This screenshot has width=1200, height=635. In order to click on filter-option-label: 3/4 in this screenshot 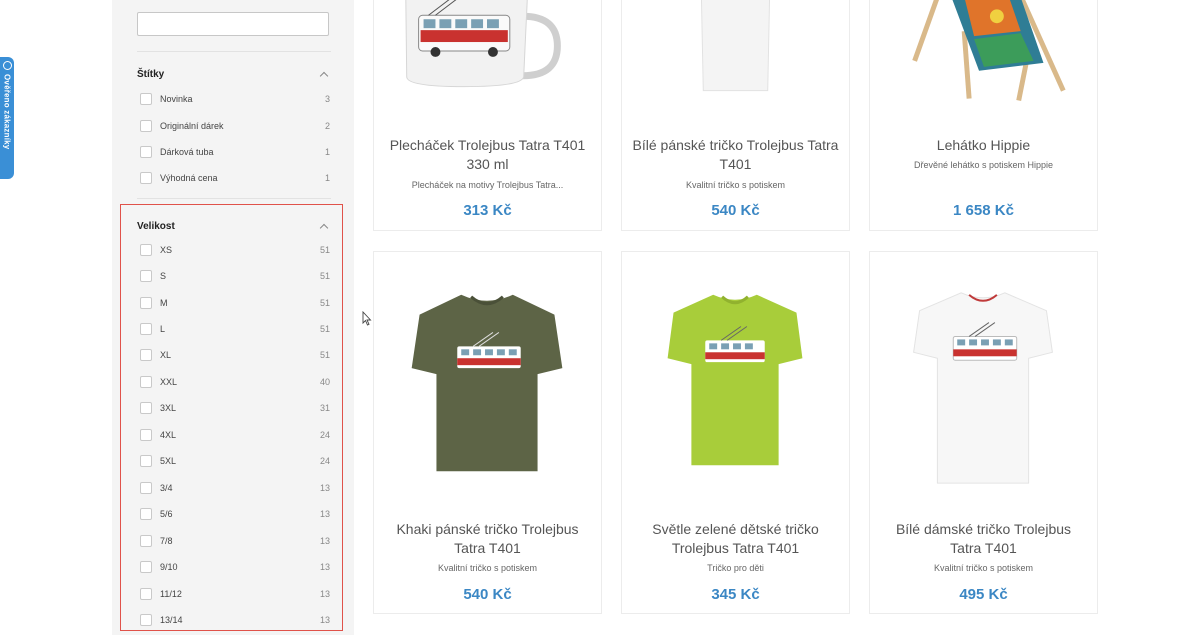, I will do `click(166, 488)`.